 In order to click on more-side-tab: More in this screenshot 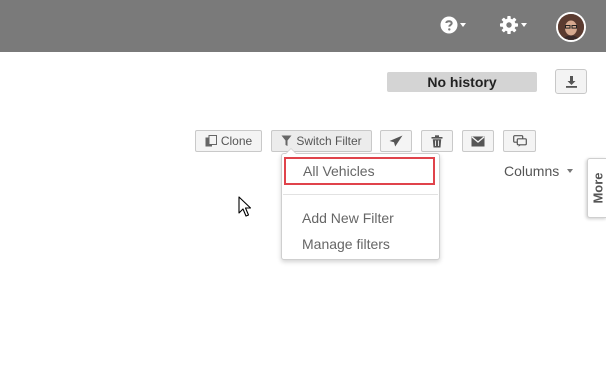, I will do `click(596, 188)`.